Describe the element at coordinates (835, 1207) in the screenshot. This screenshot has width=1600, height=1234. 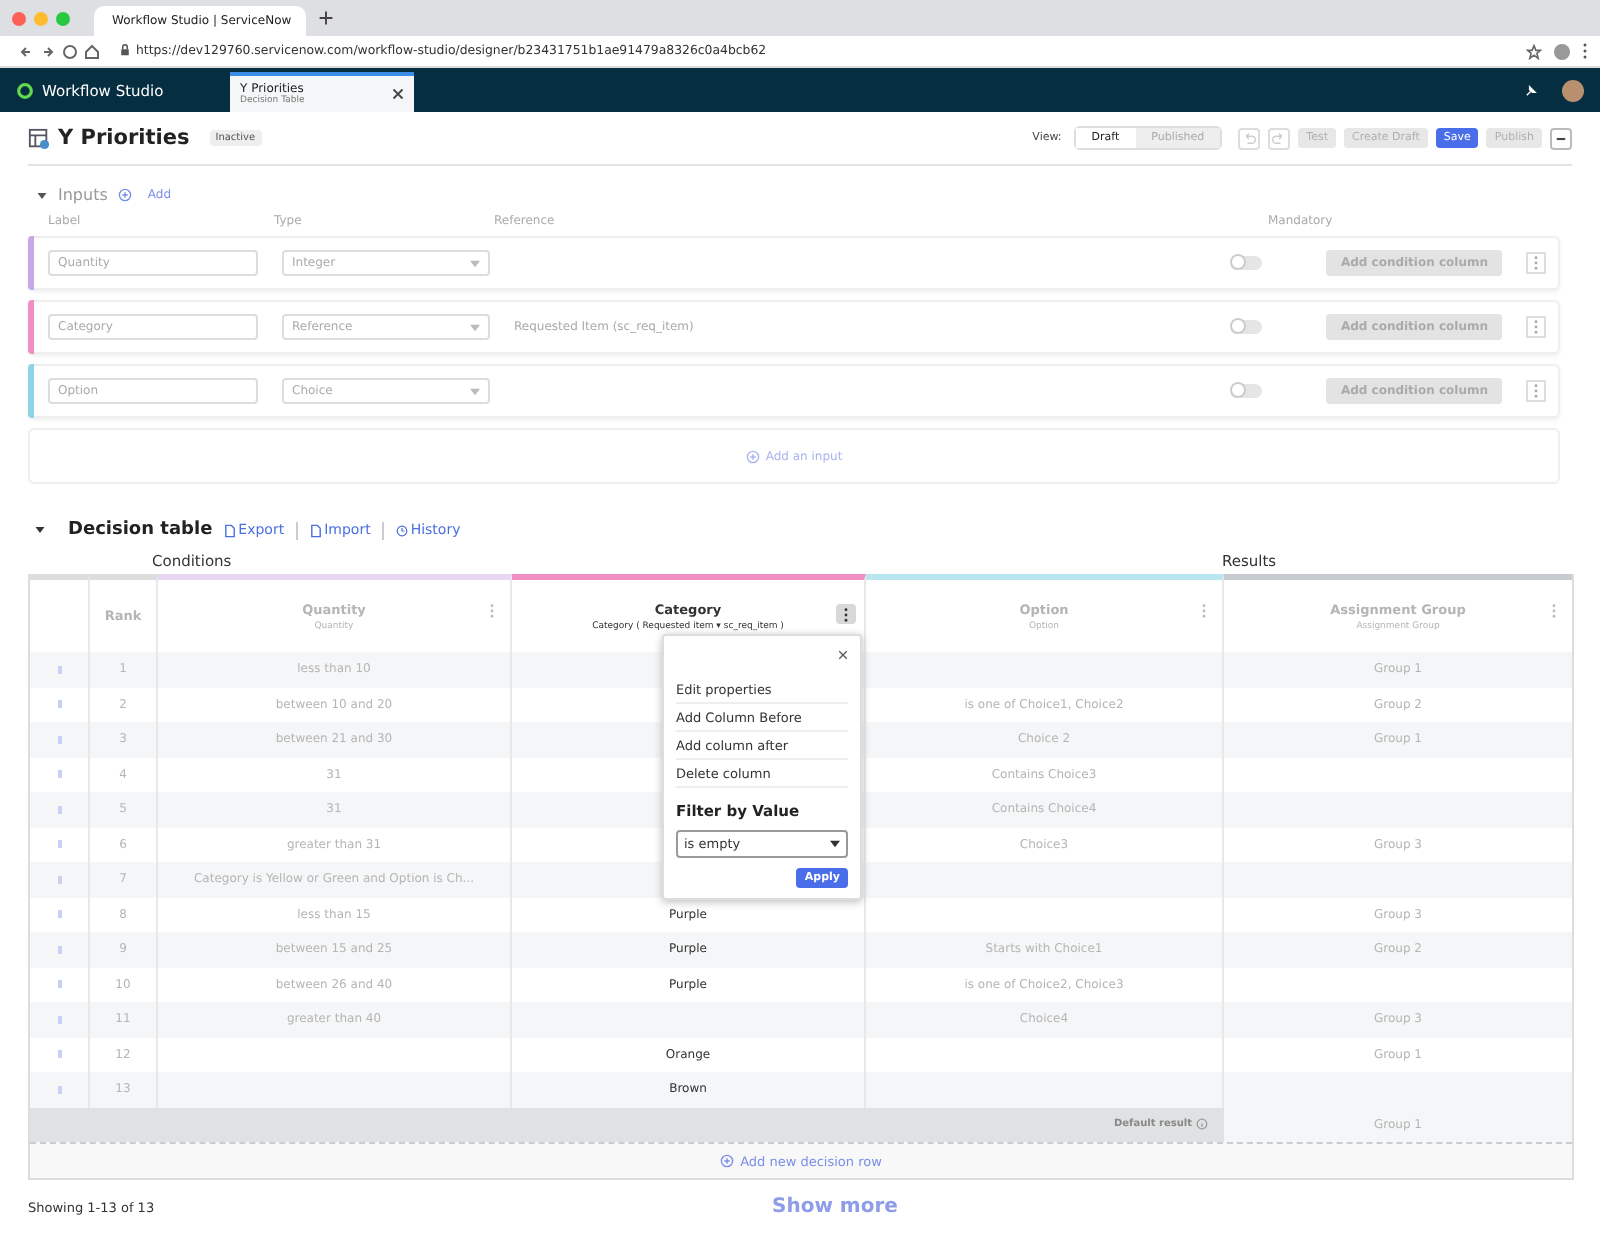
I see `show-more-link: Show more` at that location.